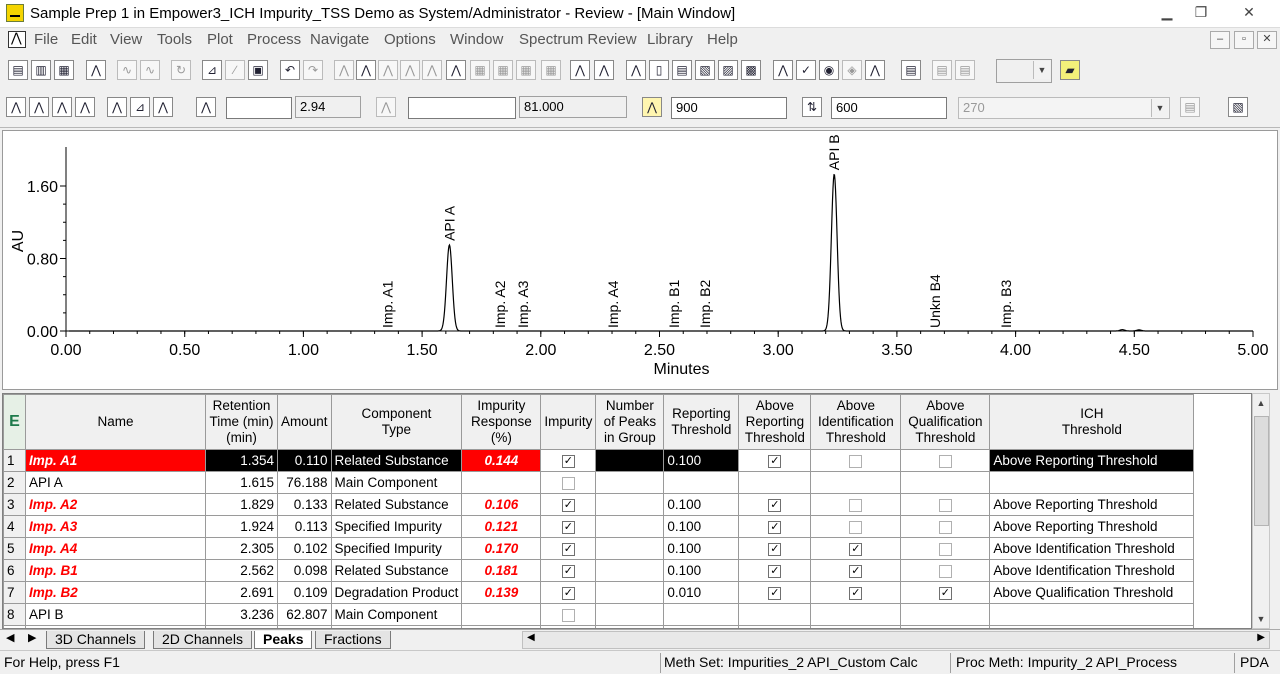 The height and width of the screenshot is (674, 1280). What do you see at coordinates (117, 107) in the screenshot?
I see `plot-icon-5: ⋀` at bounding box center [117, 107].